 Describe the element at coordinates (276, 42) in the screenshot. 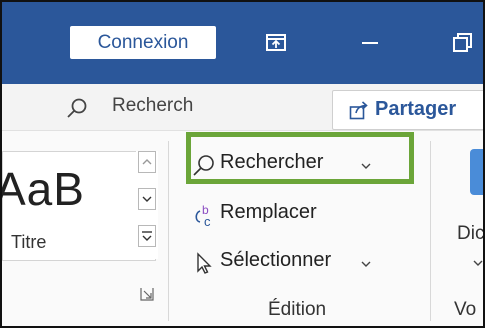

I see `ribbon-display-options-icon` at that location.